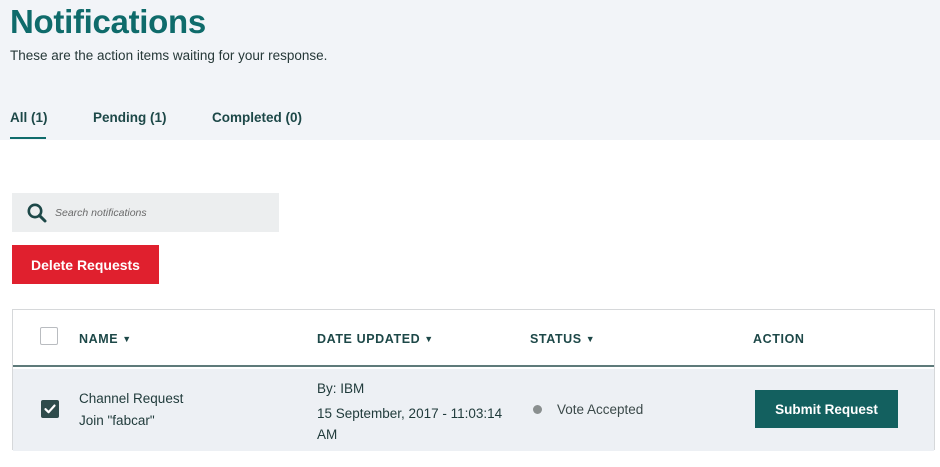  What do you see at coordinates (473, 338) in the screenshot?
I see `table-header: NAME ▼ DATE UPDATED ▼ STATUS ▼ ACTION` at bounding box center [473, 338].